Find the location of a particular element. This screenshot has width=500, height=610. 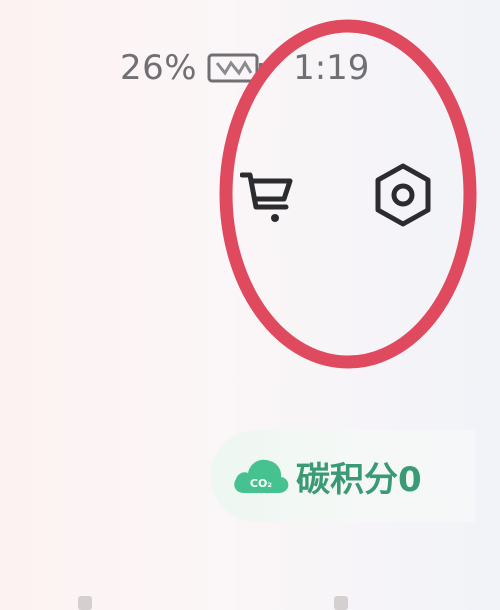

carbon-points-badge: CO₂ 碳积分0 is located at coordinates (342, 476).